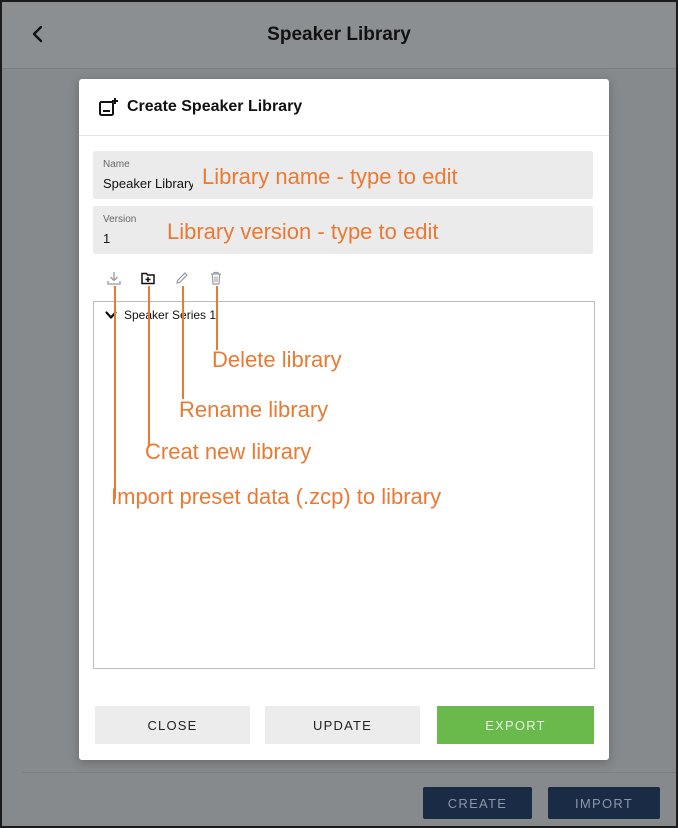 Image resolution: width=678 pixels, height=828 pixels. I want to click on tree-item: Speaker Series 1, so click(160, 315).